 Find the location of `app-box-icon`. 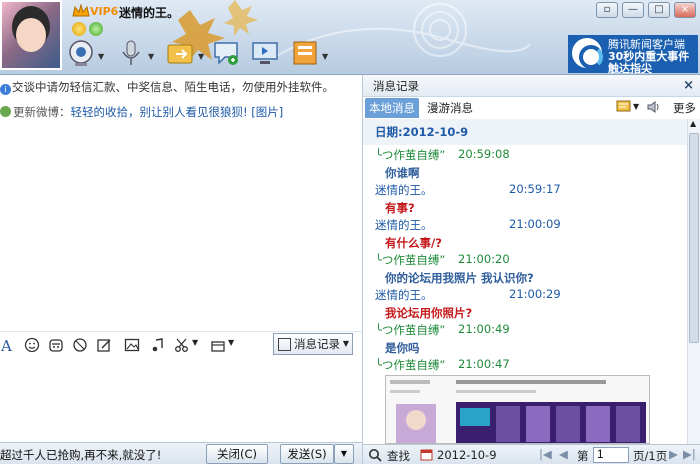

app-box-icon is located at coordinates (305, 53).